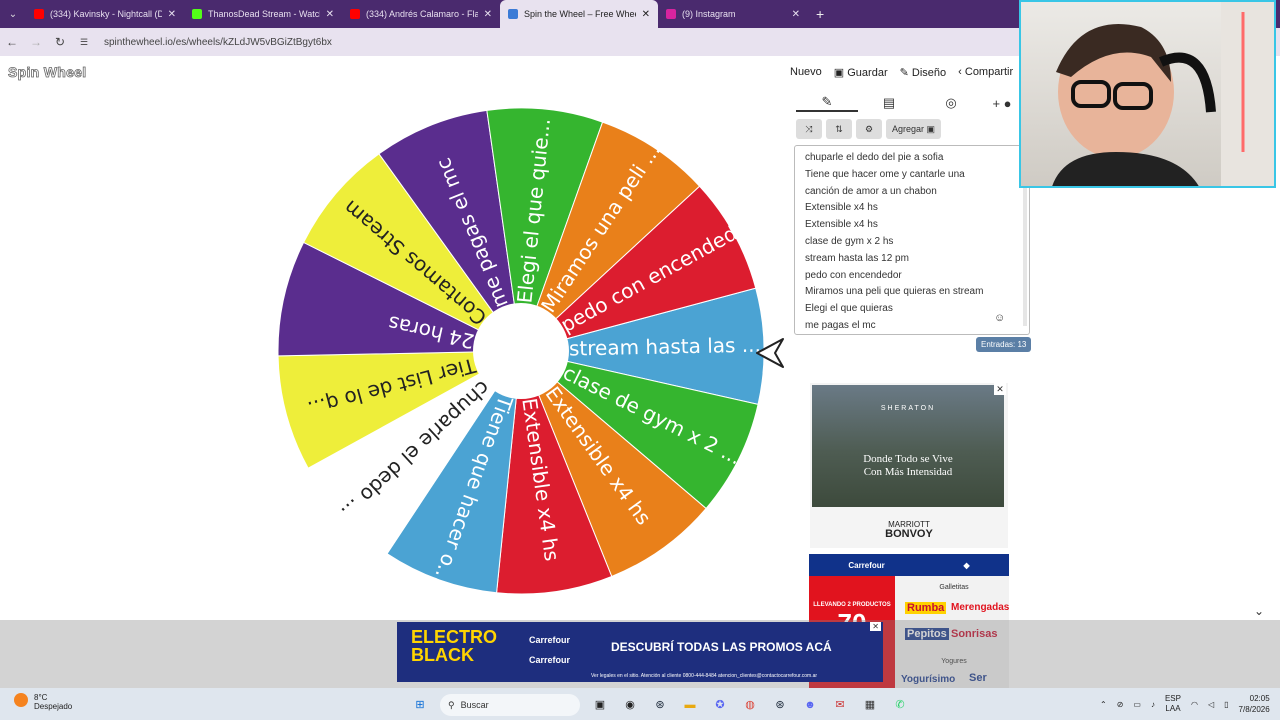 The width and height of the screenshot is (1280, 720). What do you see at coordinates (1194, 704) in the screenshot?
I see `wifi-icon: ◠` at bounding box center [1194, 704].